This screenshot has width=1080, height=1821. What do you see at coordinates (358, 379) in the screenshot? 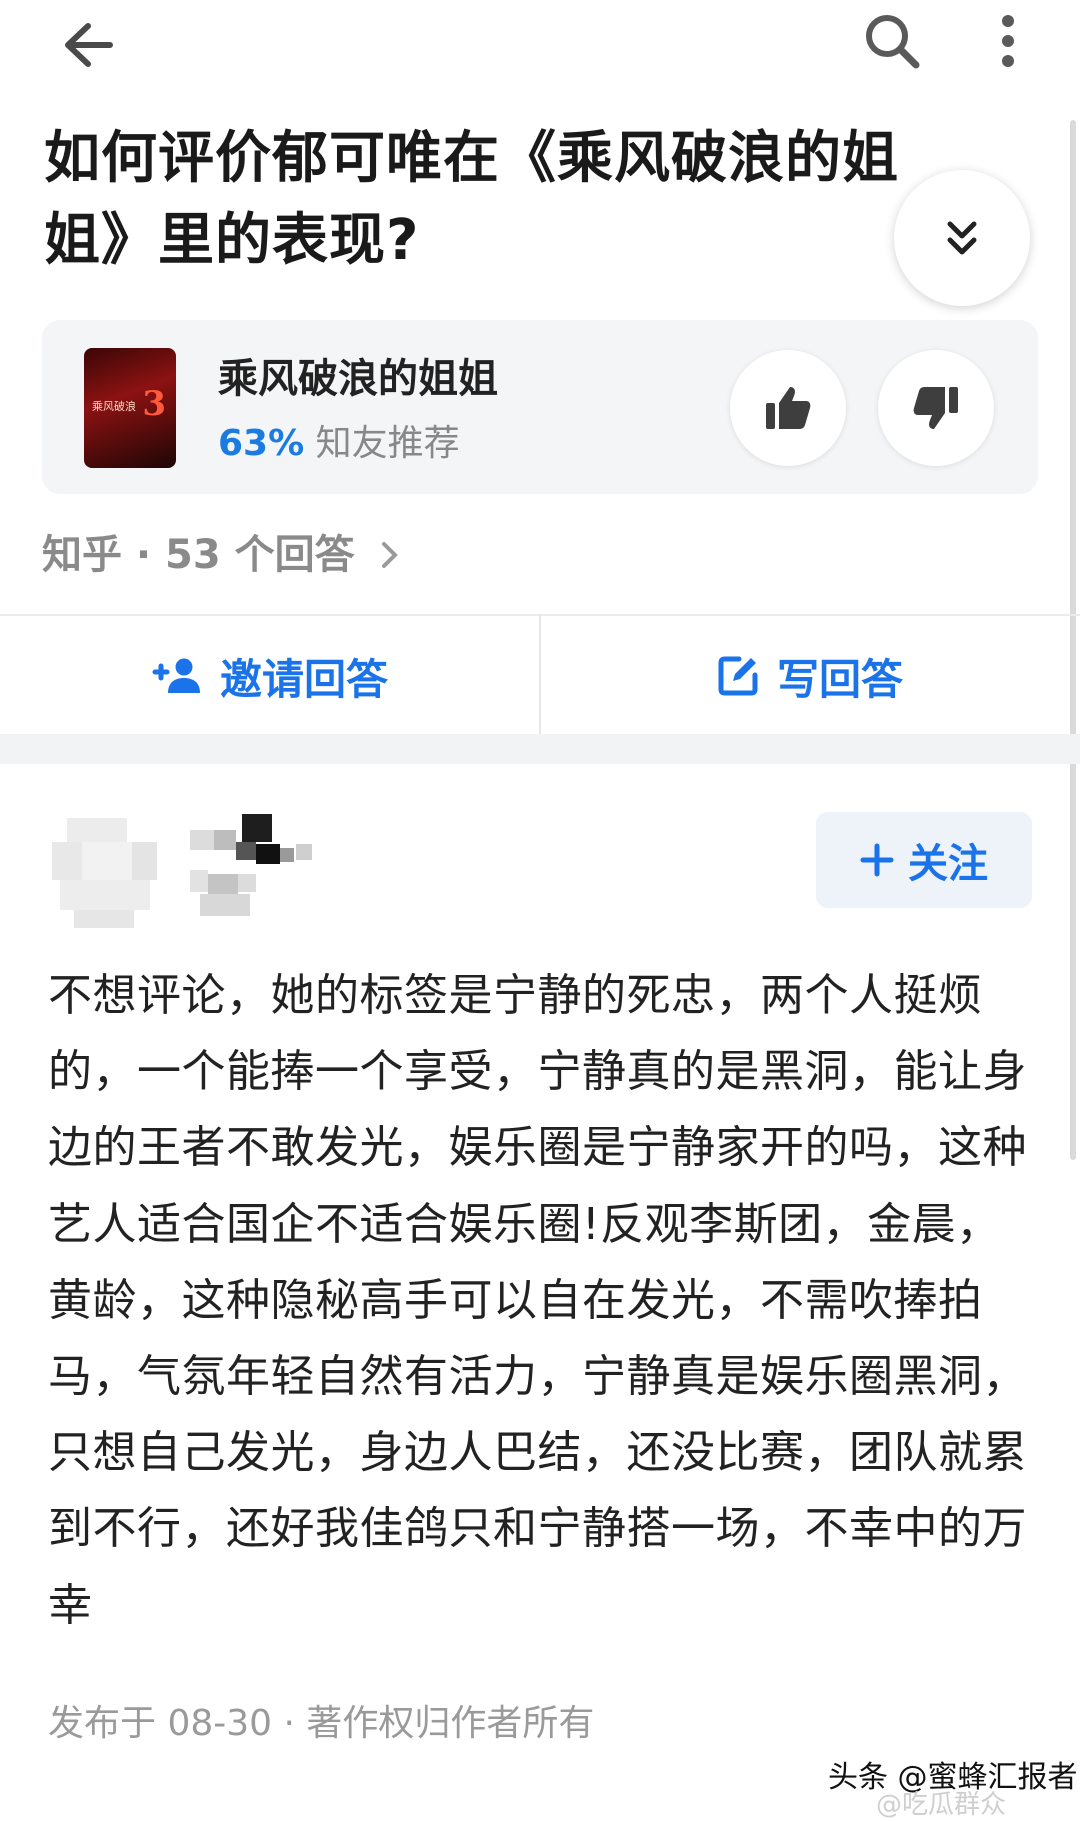
I see `topic-name: 乘风破浪的姐姐` at bounding box center [358, 379].